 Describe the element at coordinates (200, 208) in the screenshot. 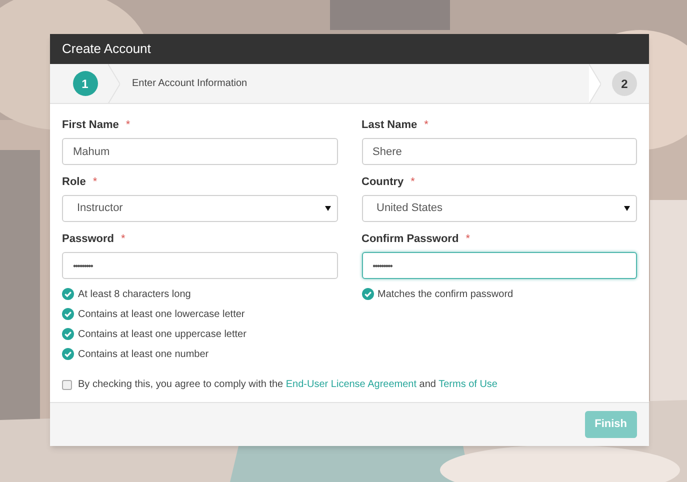

I see `select-field: Instructor` at that location.